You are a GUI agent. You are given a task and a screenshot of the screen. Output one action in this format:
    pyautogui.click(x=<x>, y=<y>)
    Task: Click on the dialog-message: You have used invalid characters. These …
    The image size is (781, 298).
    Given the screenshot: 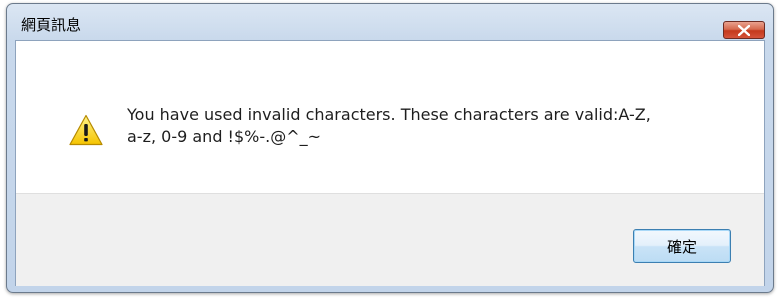 What is the action you would take?
    pyautogui.click(x=389, y=125)
    